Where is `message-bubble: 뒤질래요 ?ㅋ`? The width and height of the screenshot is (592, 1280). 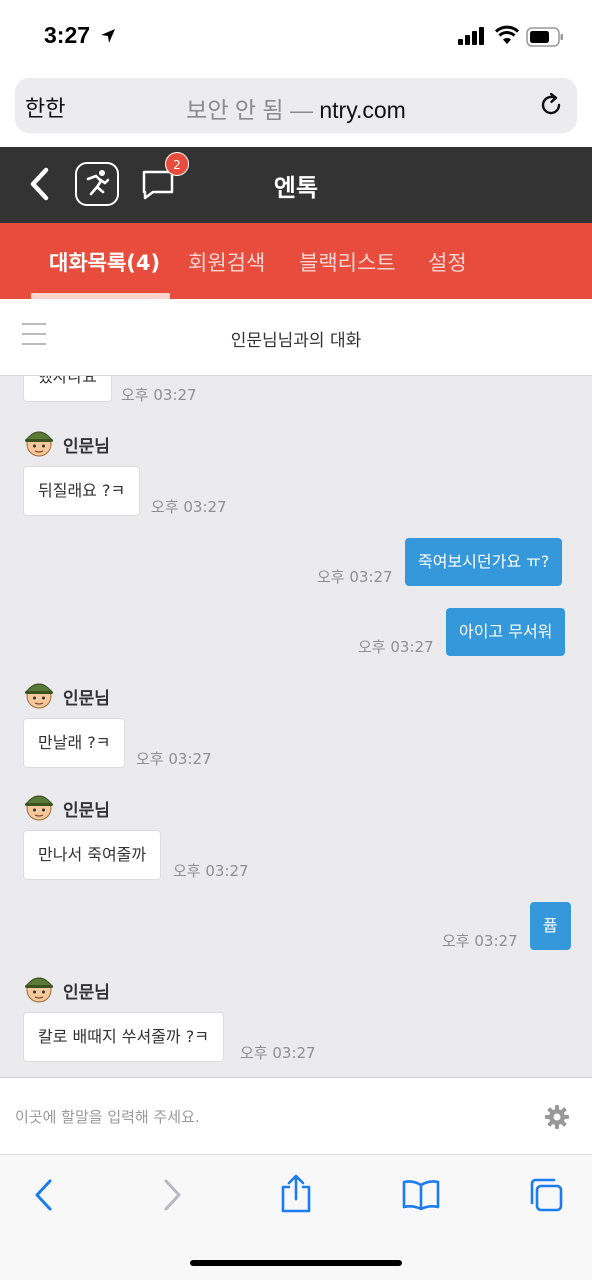 message-bubble: 뒤질래요 ?ㅋ is located at coordinates (82, 491).